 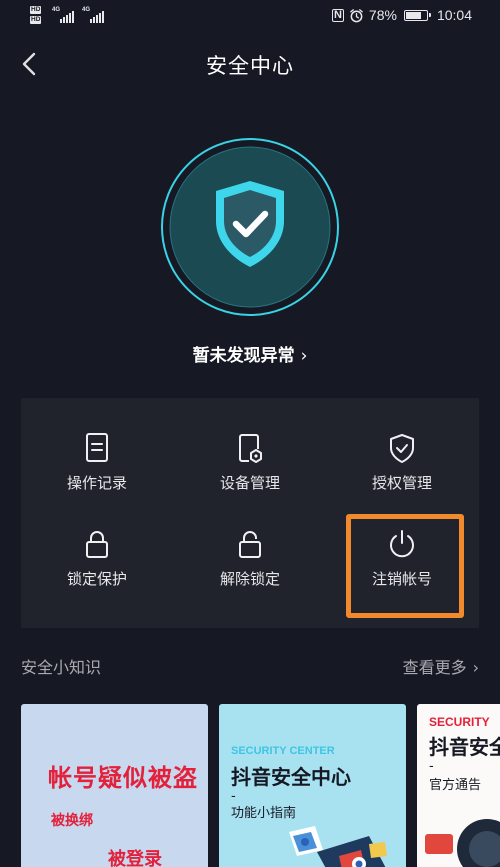 I want to click on knowledge-section-header: 安全小知识 查看更多 ›, so click(x=250, y=666).